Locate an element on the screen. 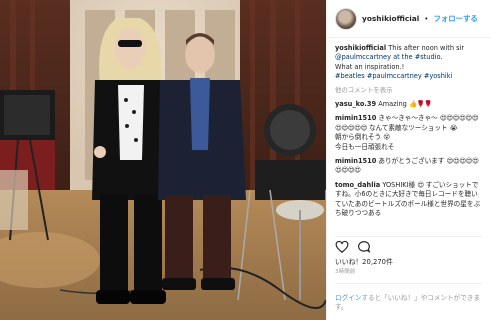  login-link: ログイン is located at coordinates (348, 298).